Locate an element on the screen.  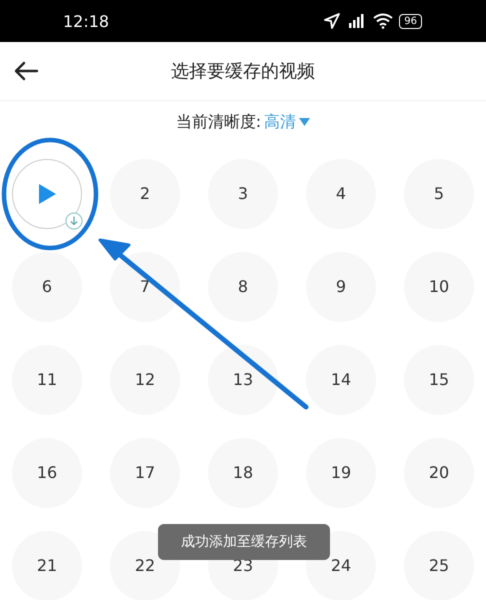
wifi-icon is located at coordinates (383, 21).